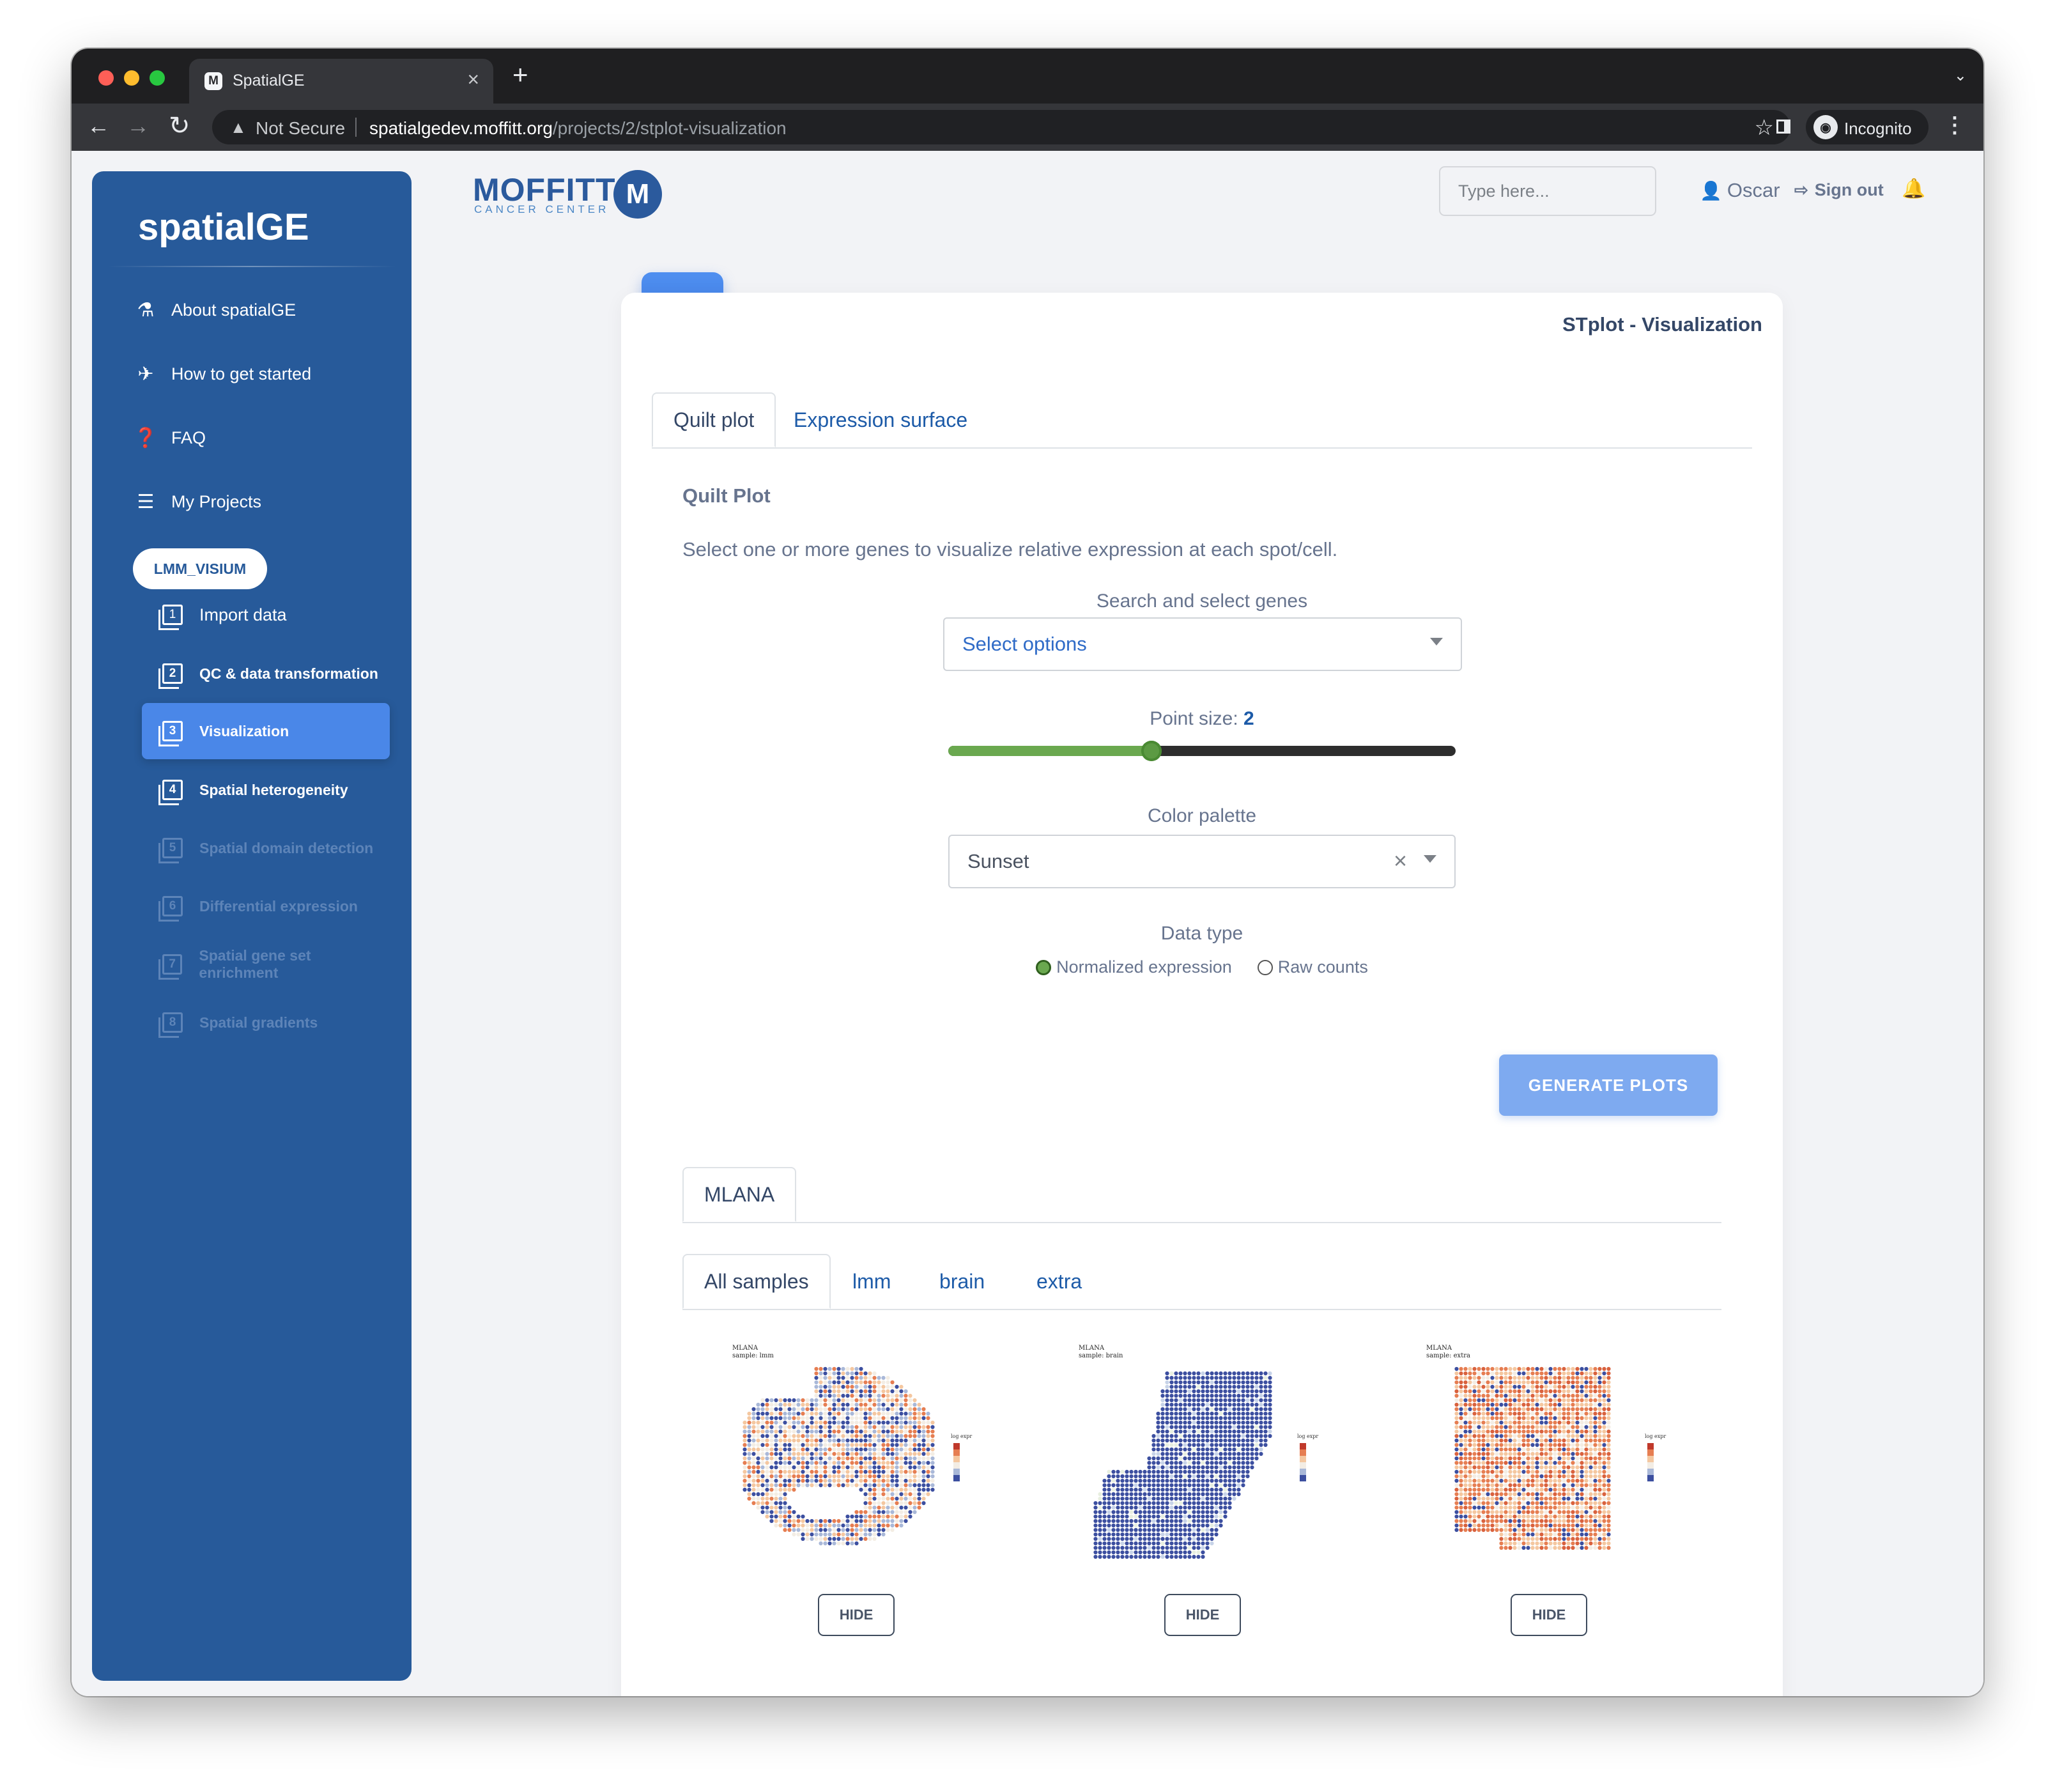 This screenshot has width=2055, height=1792. Describe the element at coordinates (756, 1281) in the screenshot. I see `tab-all-samples: All samples` at that location.